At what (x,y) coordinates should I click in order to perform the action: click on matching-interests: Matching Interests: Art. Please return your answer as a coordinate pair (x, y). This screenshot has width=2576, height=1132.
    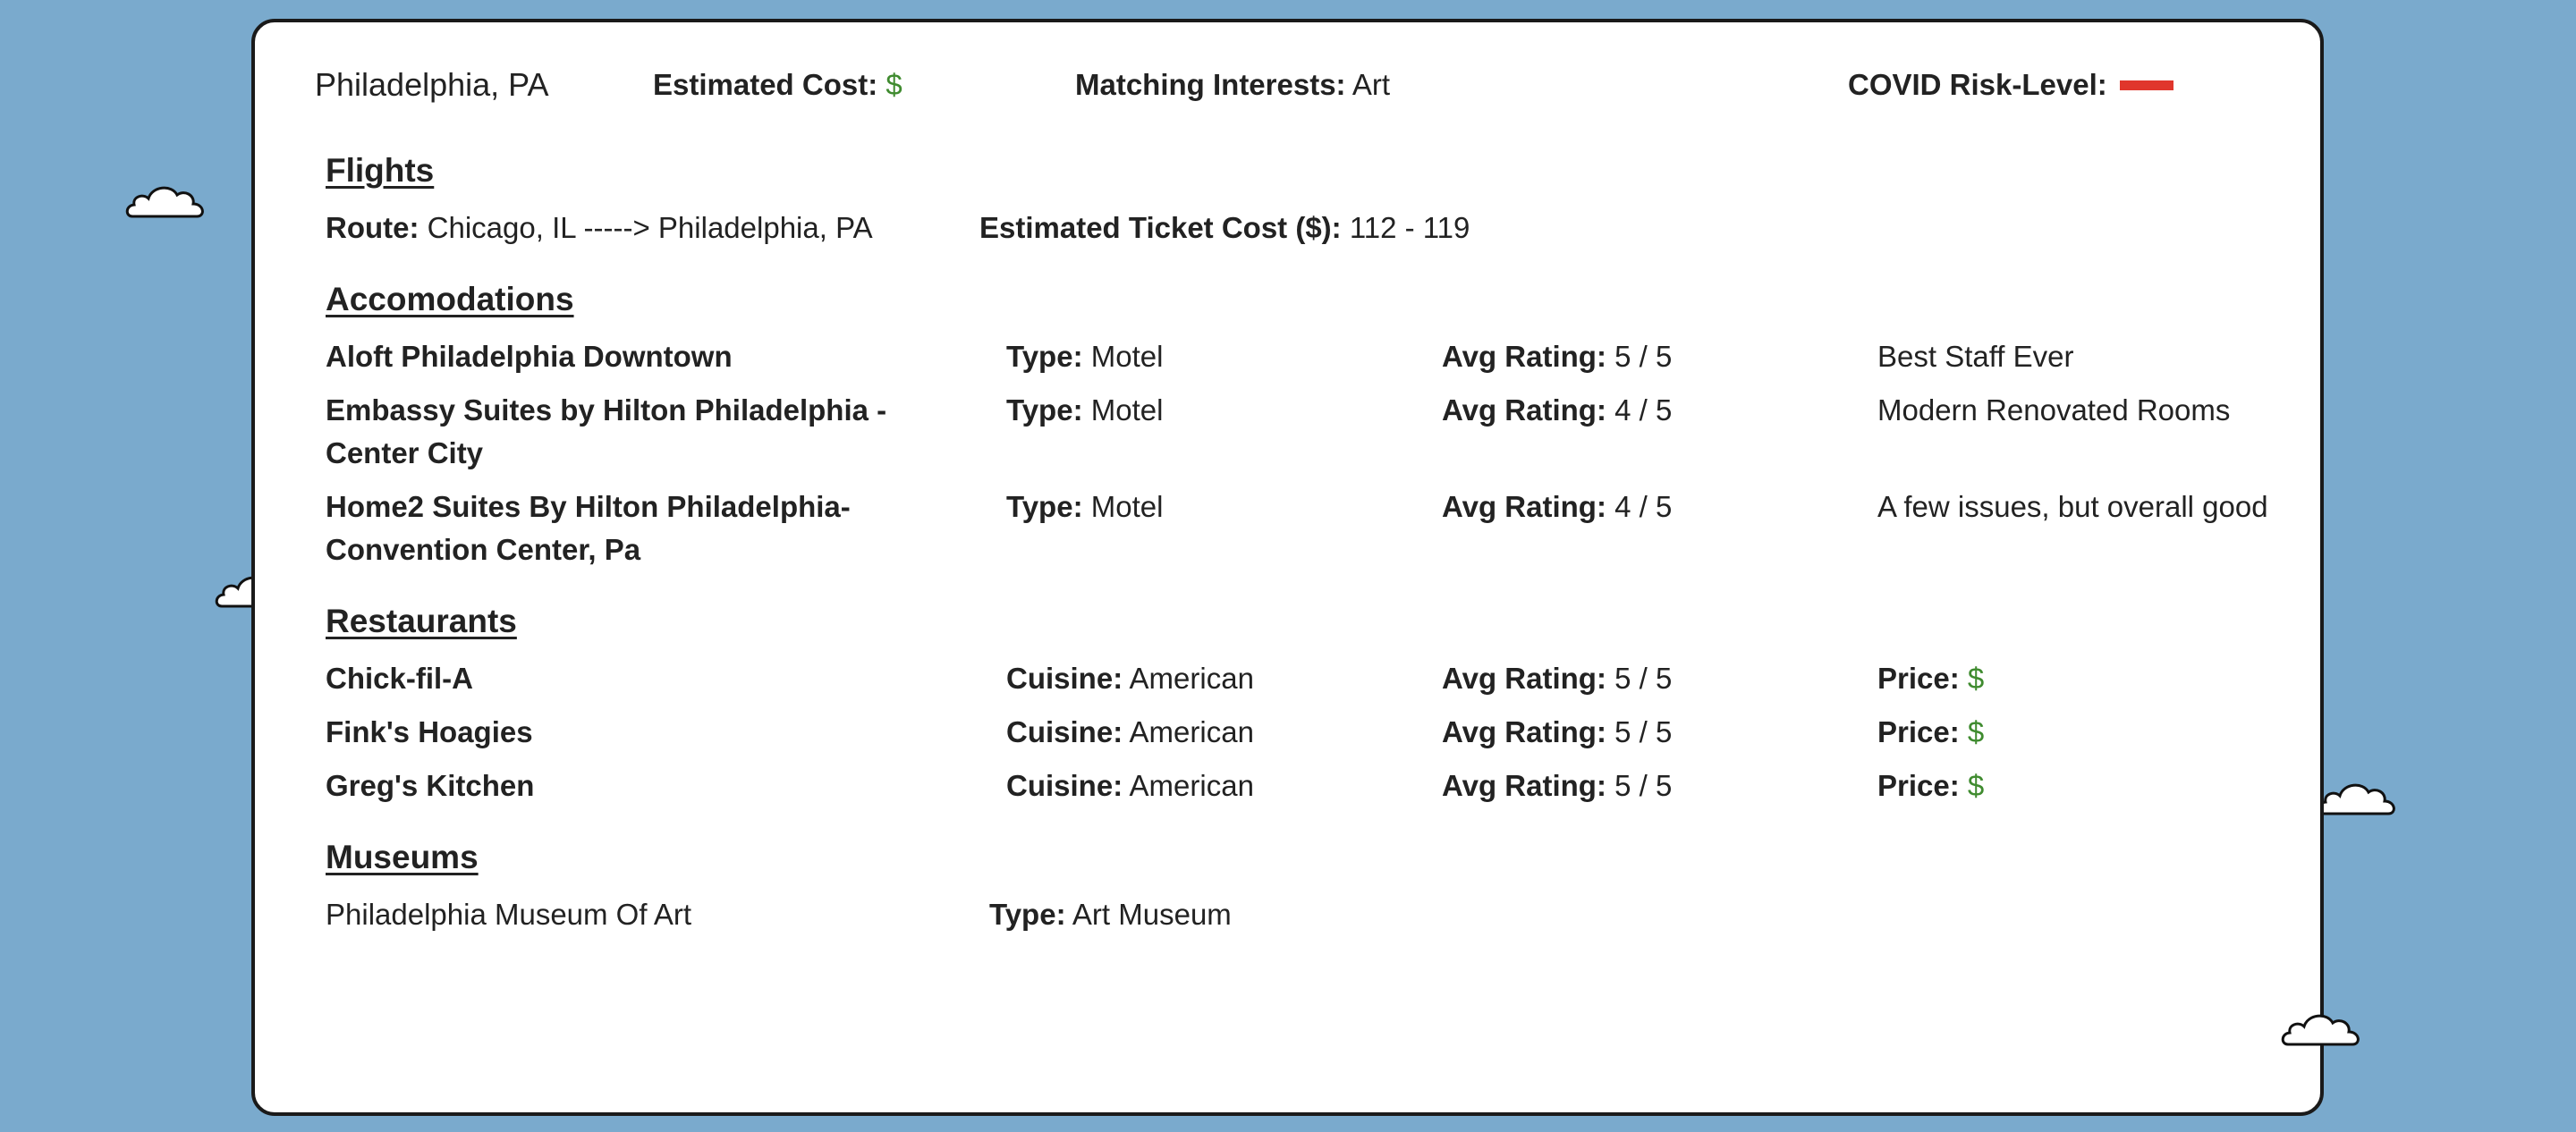
    Looking at the image, I should click on (1233, 84).